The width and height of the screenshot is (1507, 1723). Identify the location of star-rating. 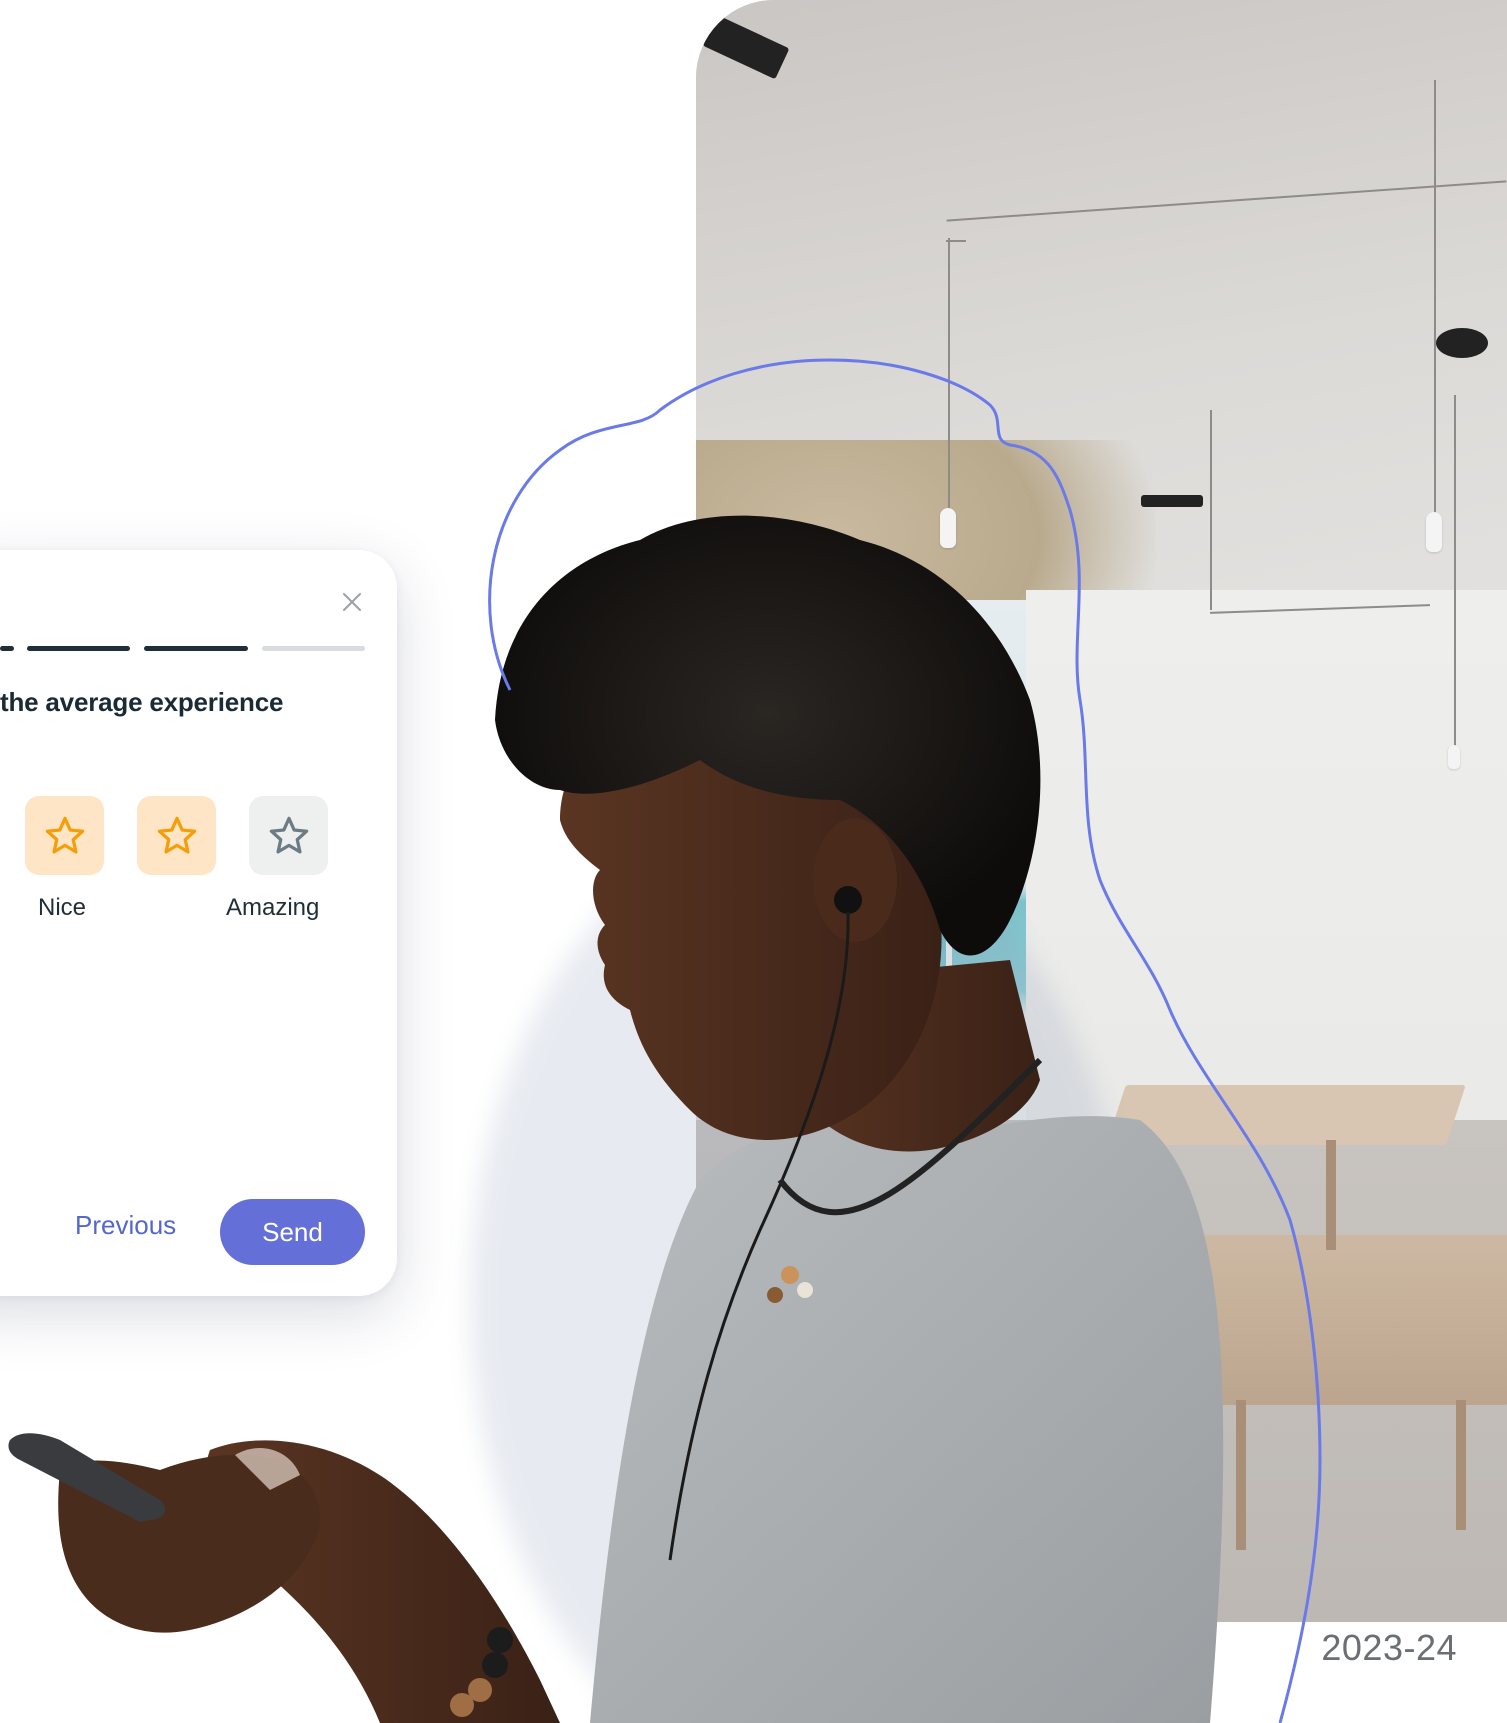
(198, 836).